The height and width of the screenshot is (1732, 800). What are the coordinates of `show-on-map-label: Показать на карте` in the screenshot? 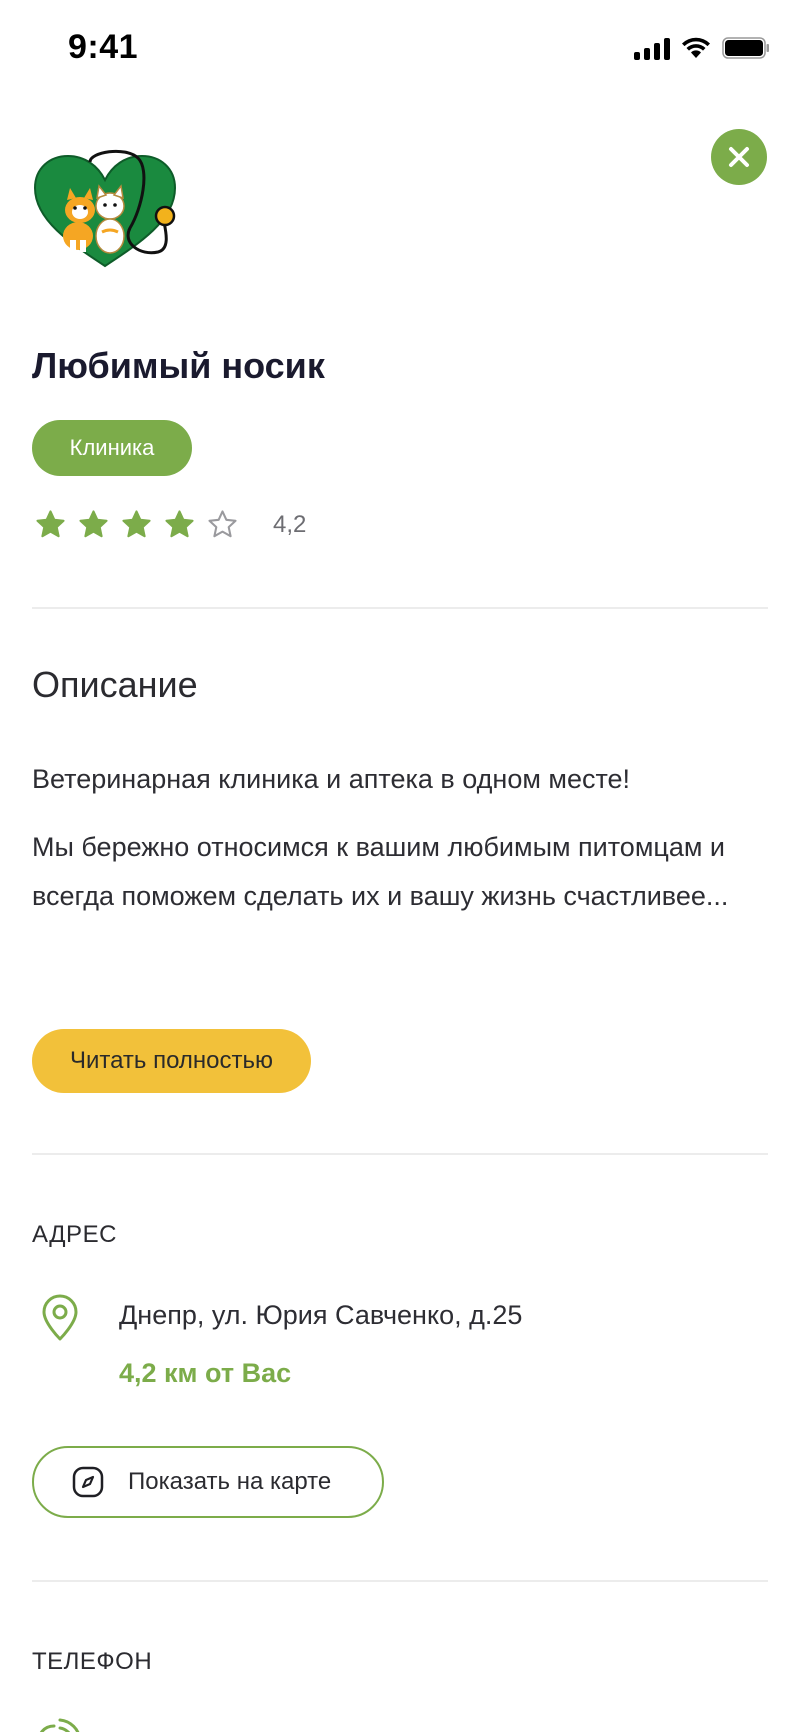 It's located at (230, 1481).